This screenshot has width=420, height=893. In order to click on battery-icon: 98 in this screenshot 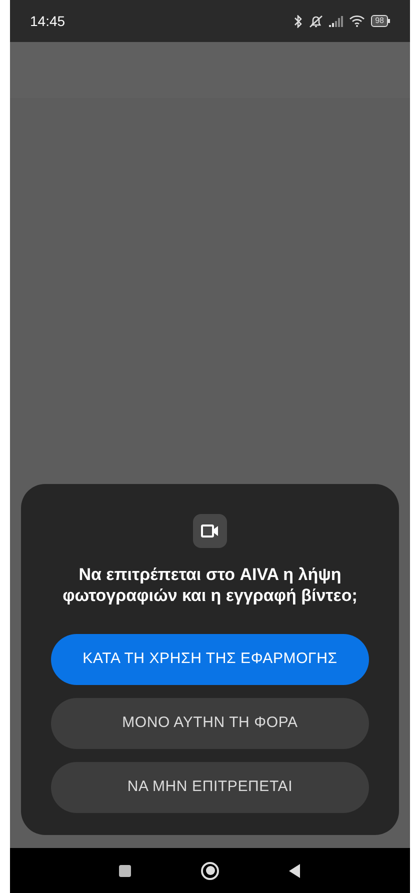, I will do `click(380, 21)`.